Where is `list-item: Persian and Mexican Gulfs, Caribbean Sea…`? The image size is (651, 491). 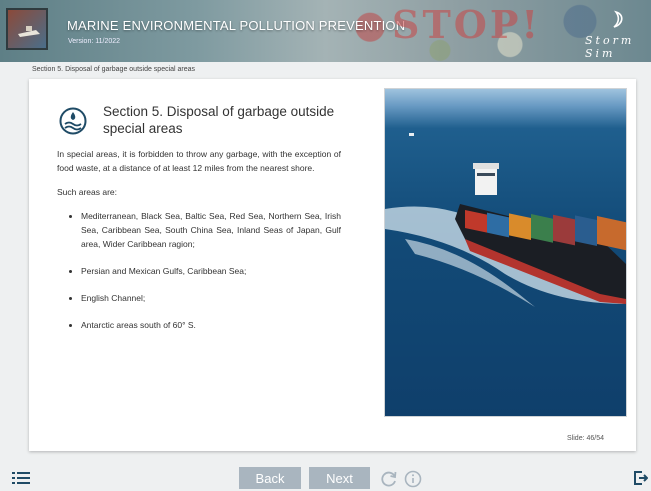
list-item: Persian and Mexican Gulfs, Caribbean Sea… is located at coordinates (211, 271).